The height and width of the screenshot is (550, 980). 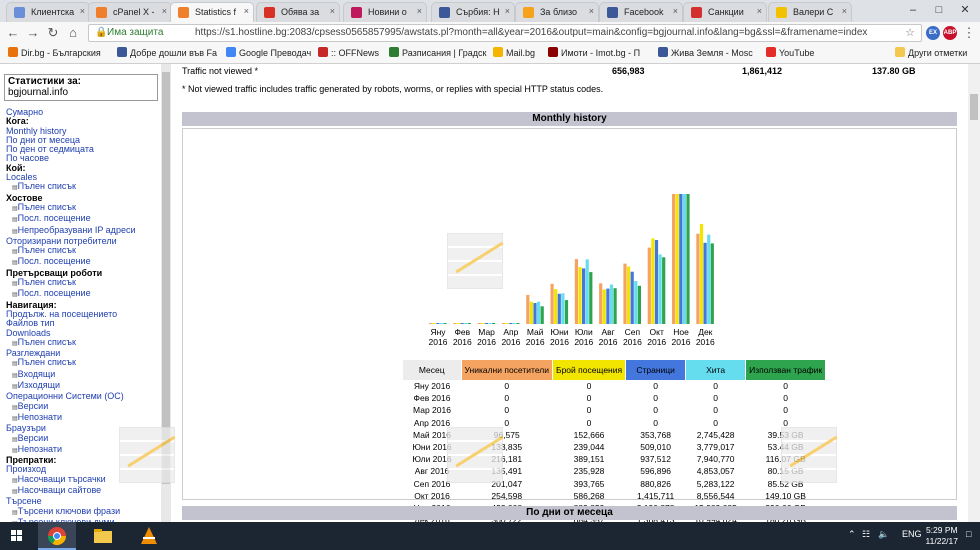 I want to click on browser-tab: Клиентска ×, so click(x=48, y=12).